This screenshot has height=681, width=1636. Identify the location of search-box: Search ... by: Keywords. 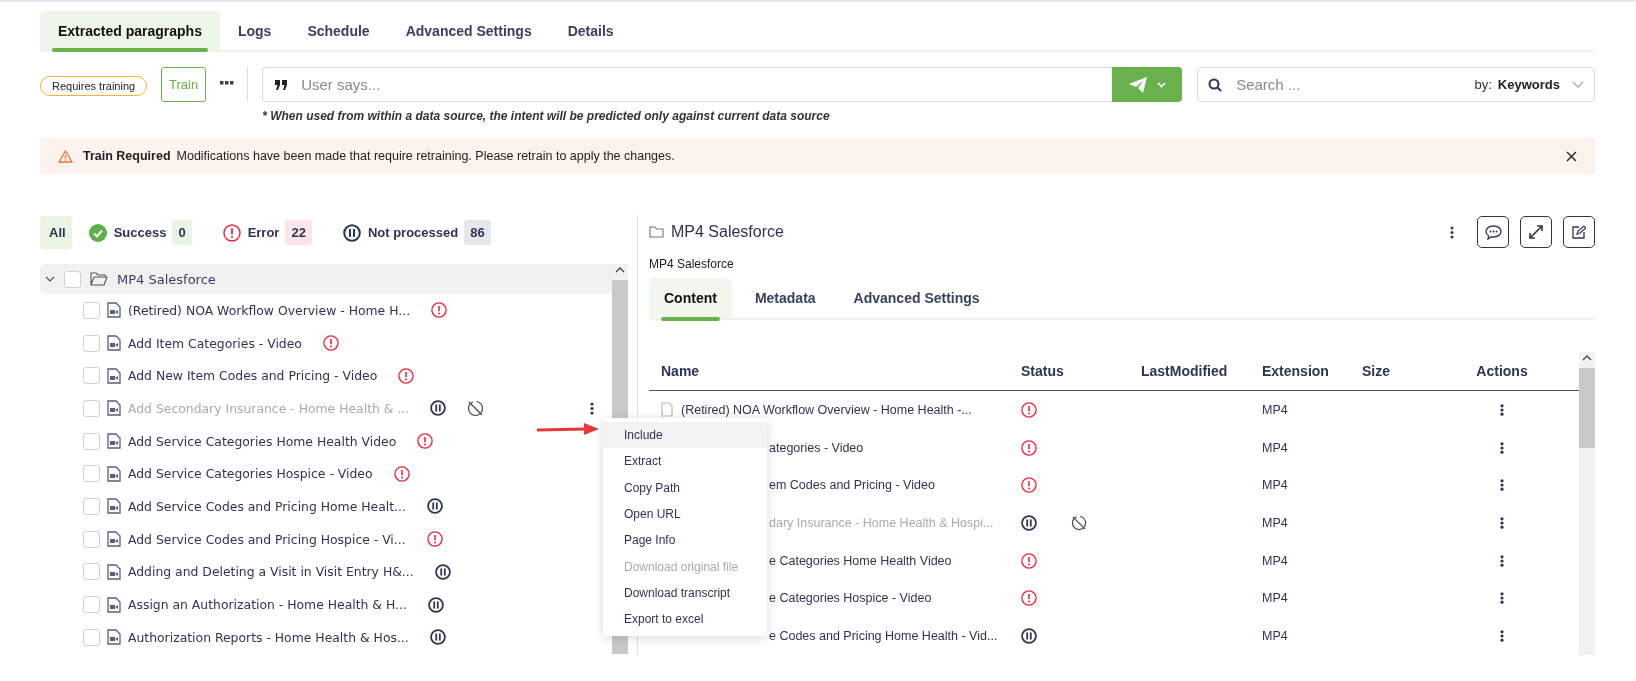
(1396, 84).